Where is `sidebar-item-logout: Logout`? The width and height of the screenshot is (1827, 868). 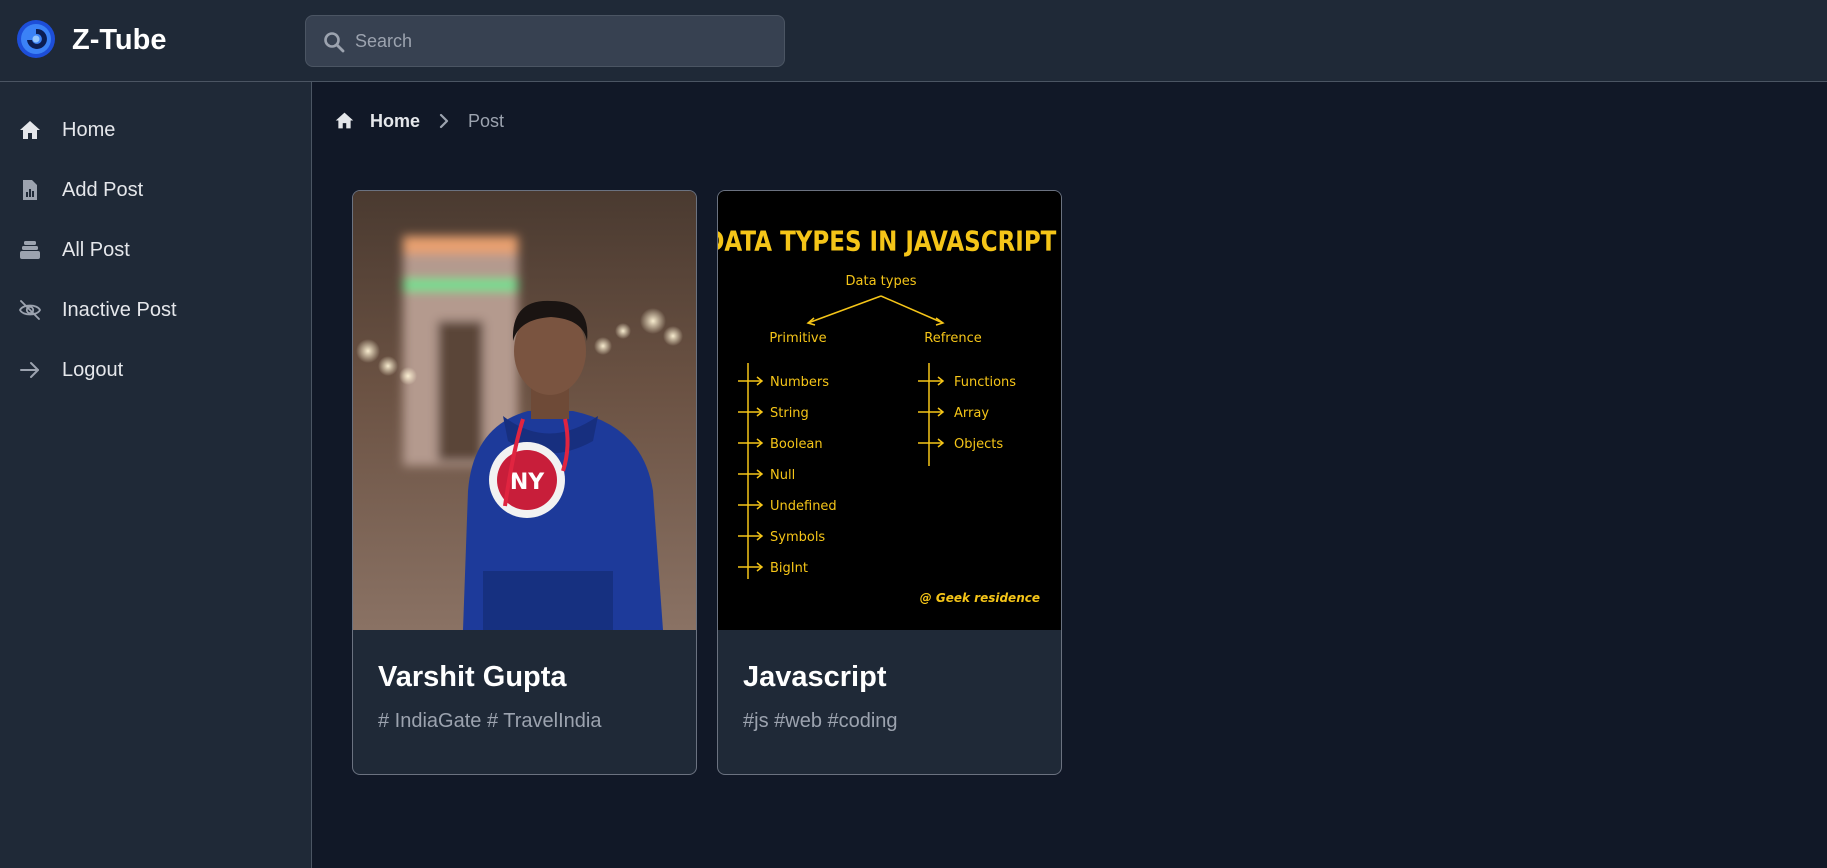
sidebar-item-logout: Logout is located at coordinates (155, 370).